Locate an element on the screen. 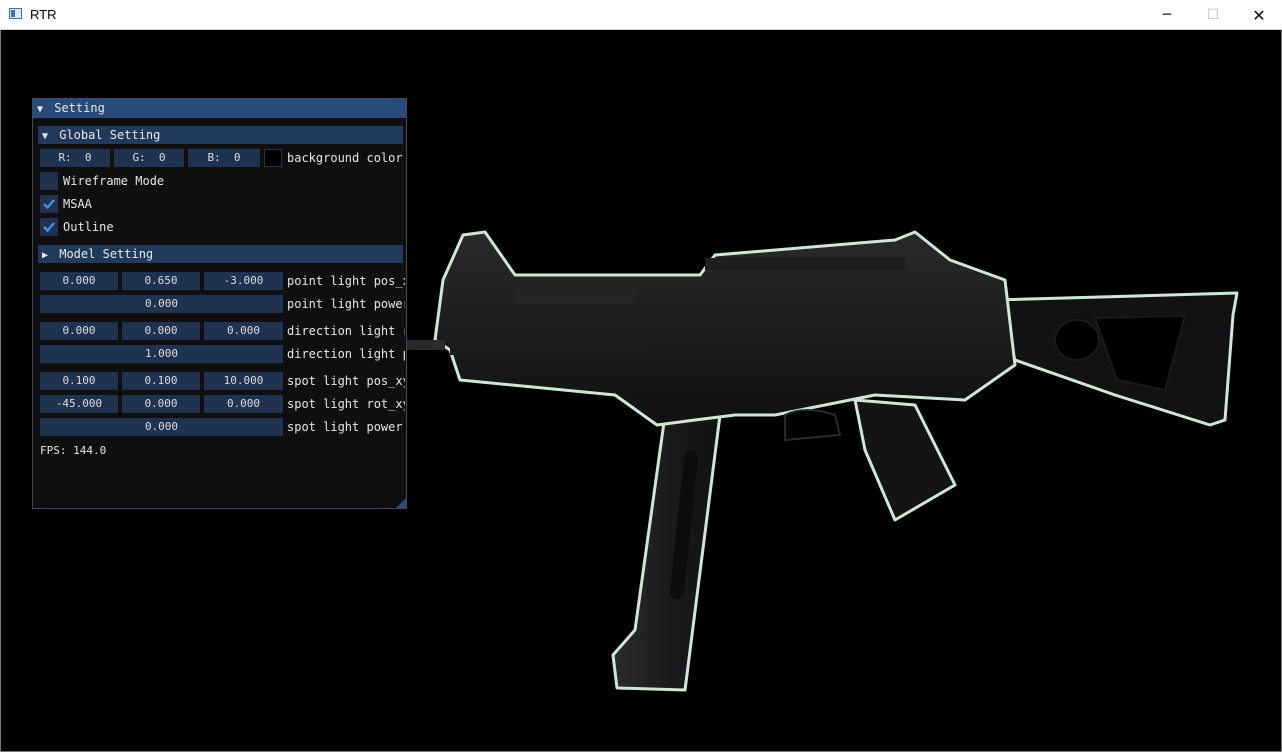 This screenshot has height=752, width=1282. spot-rot-y-input: 0.000 is located at coordinates (161, 404).